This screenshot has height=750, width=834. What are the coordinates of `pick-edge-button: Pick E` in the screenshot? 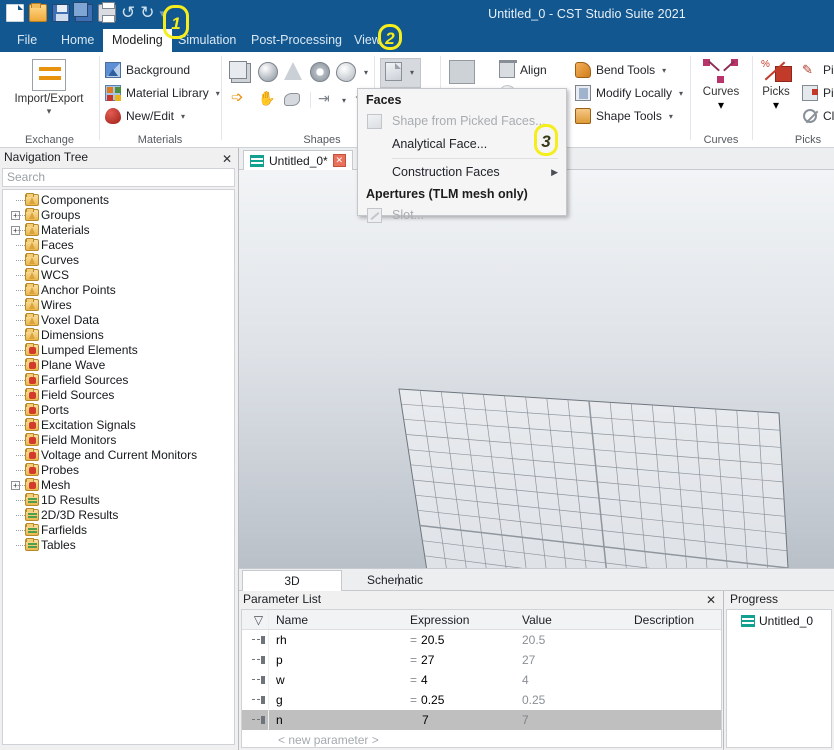 It's located at (818, 93).